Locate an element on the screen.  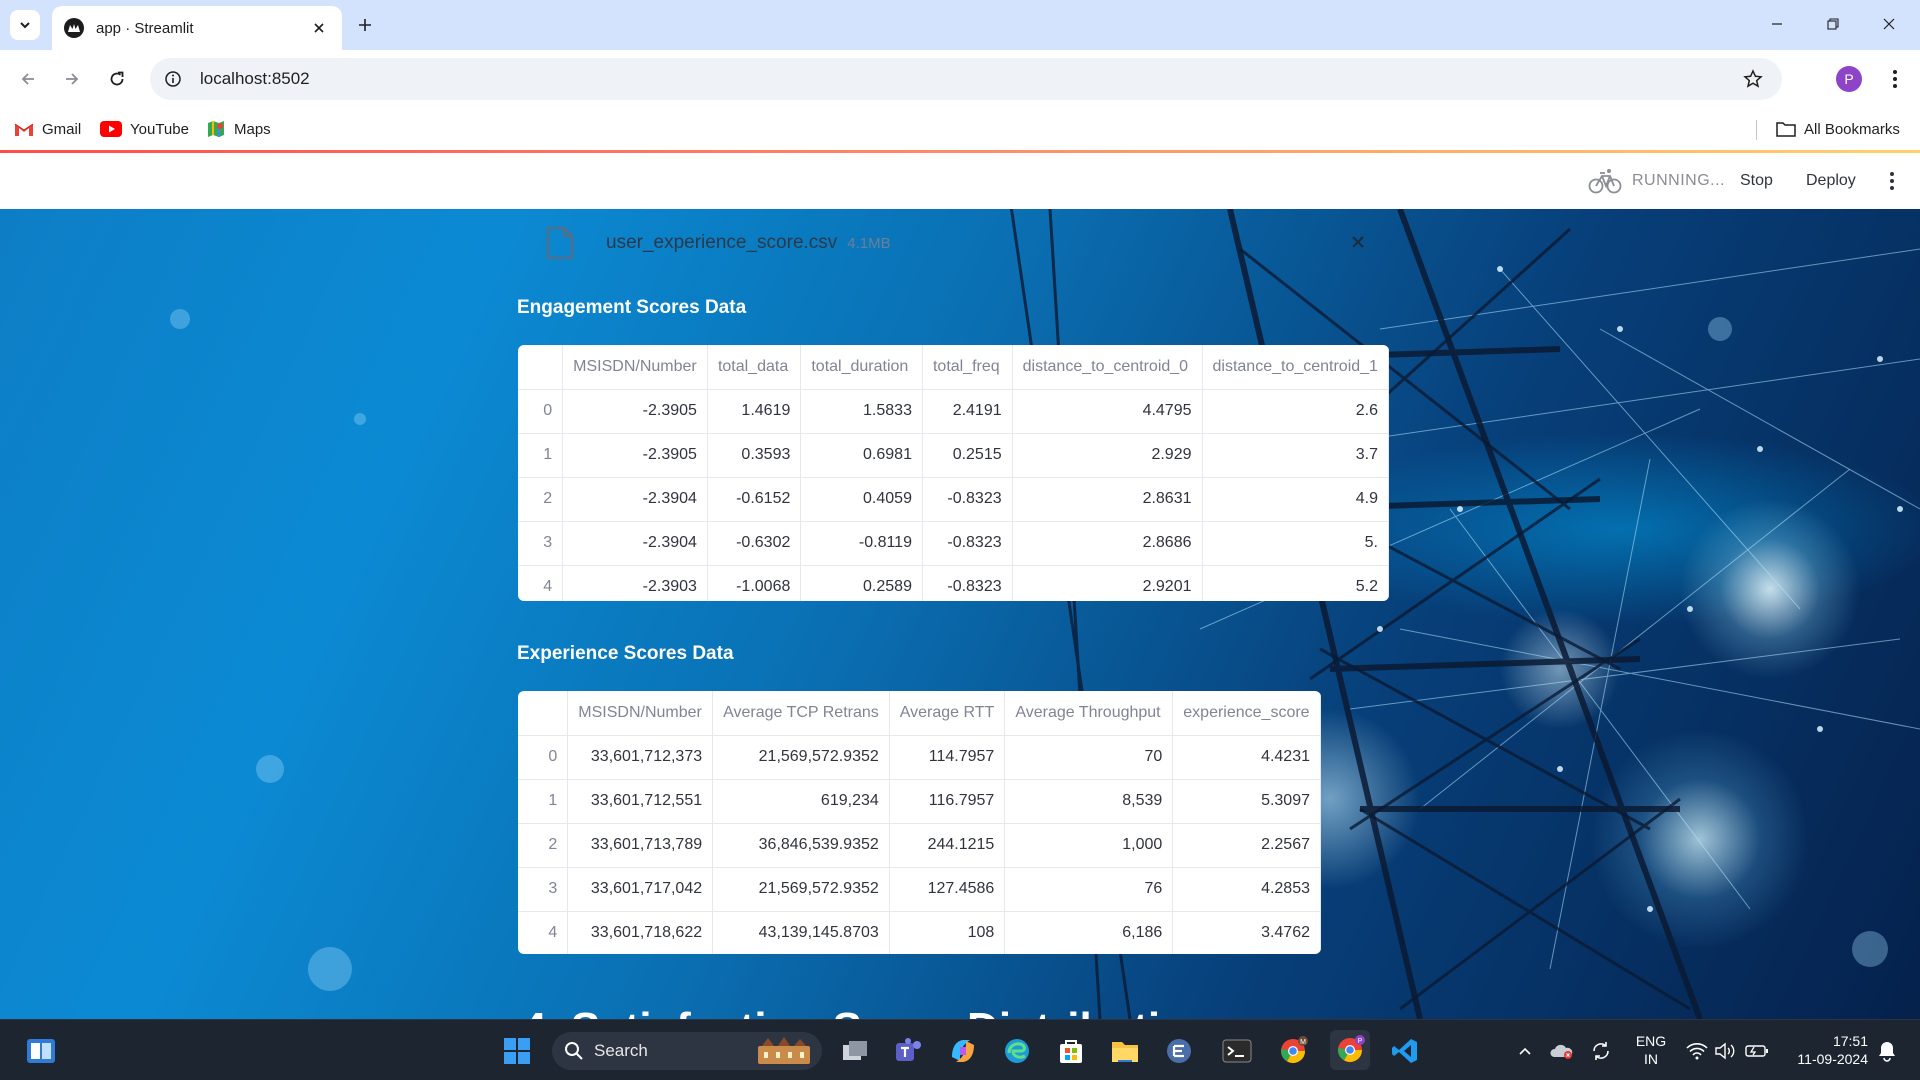
column-header: distance_to_centroid_0 is located at coordinates (1107, 367).